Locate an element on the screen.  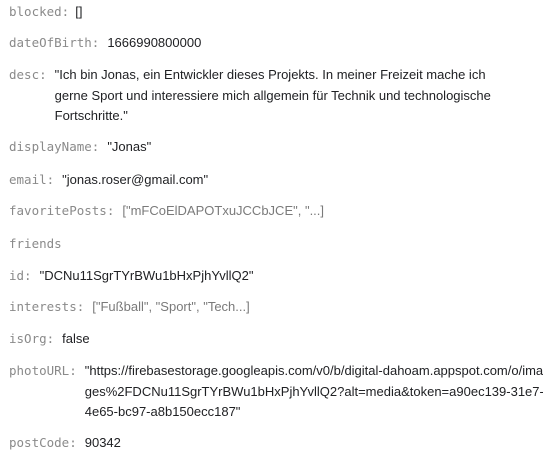
field-value-postcode: 90342 is located at coordinates (102, 442).